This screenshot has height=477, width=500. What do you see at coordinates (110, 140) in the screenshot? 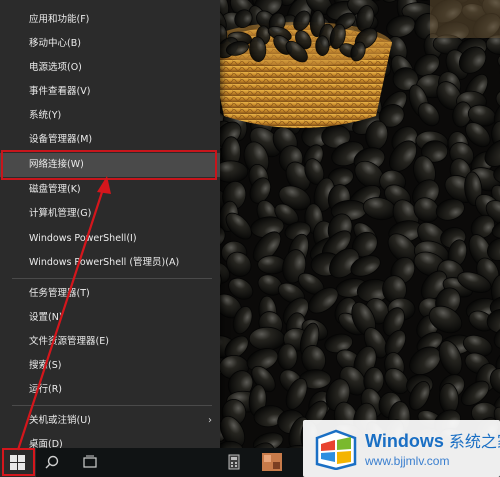
I see `menu-item-device-manager: 设备管理器(M)` at bounding box center [110, 140].